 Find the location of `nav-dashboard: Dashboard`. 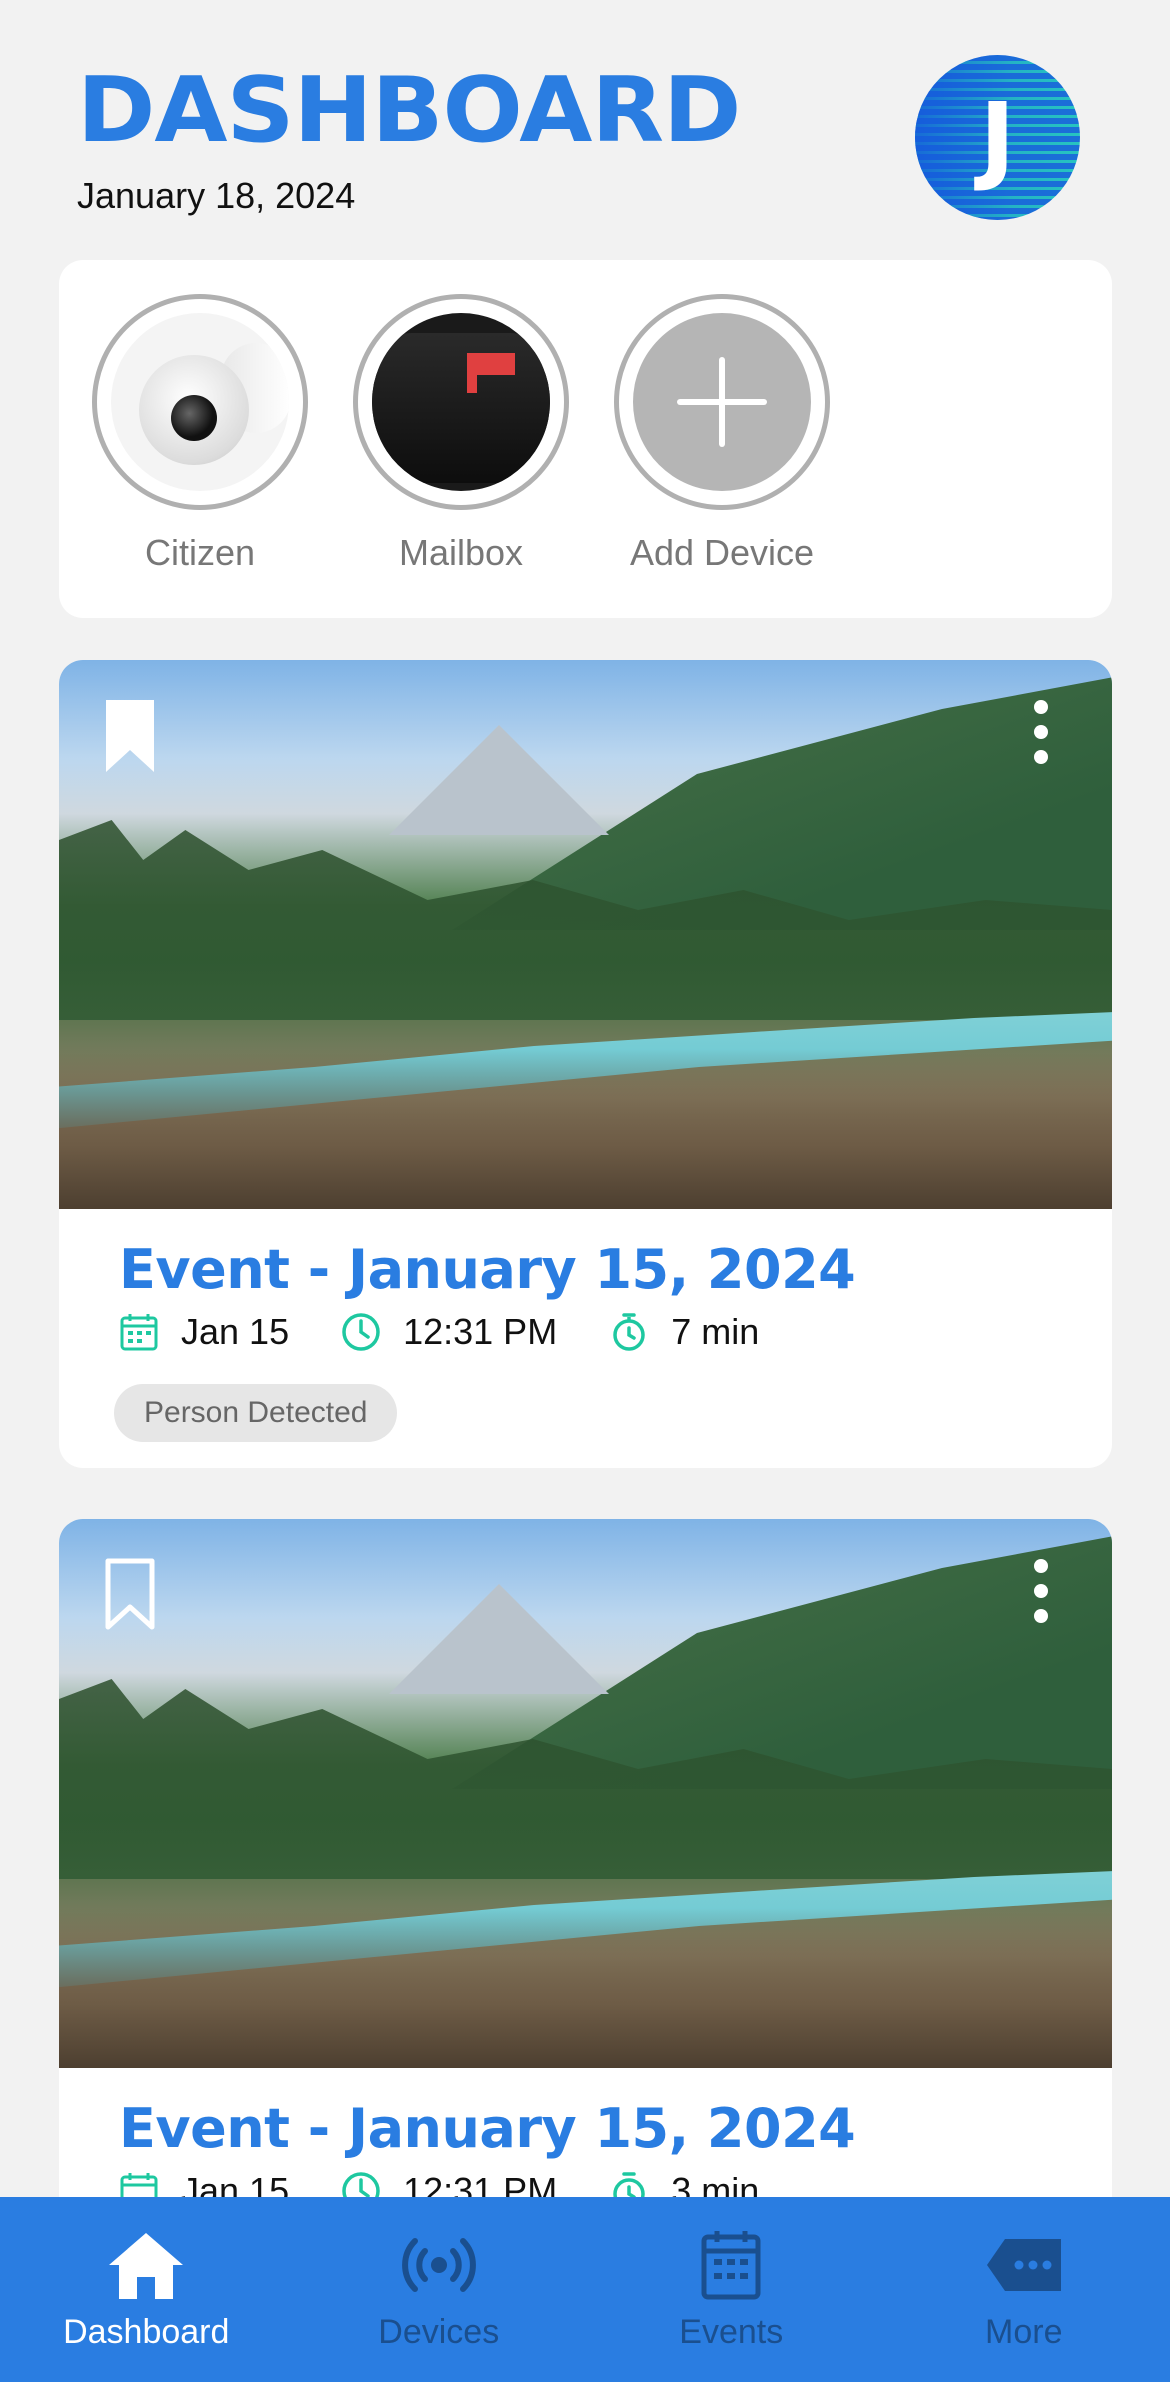

nav-dashboard: Dashboard is located at coordinates (146, 2289).